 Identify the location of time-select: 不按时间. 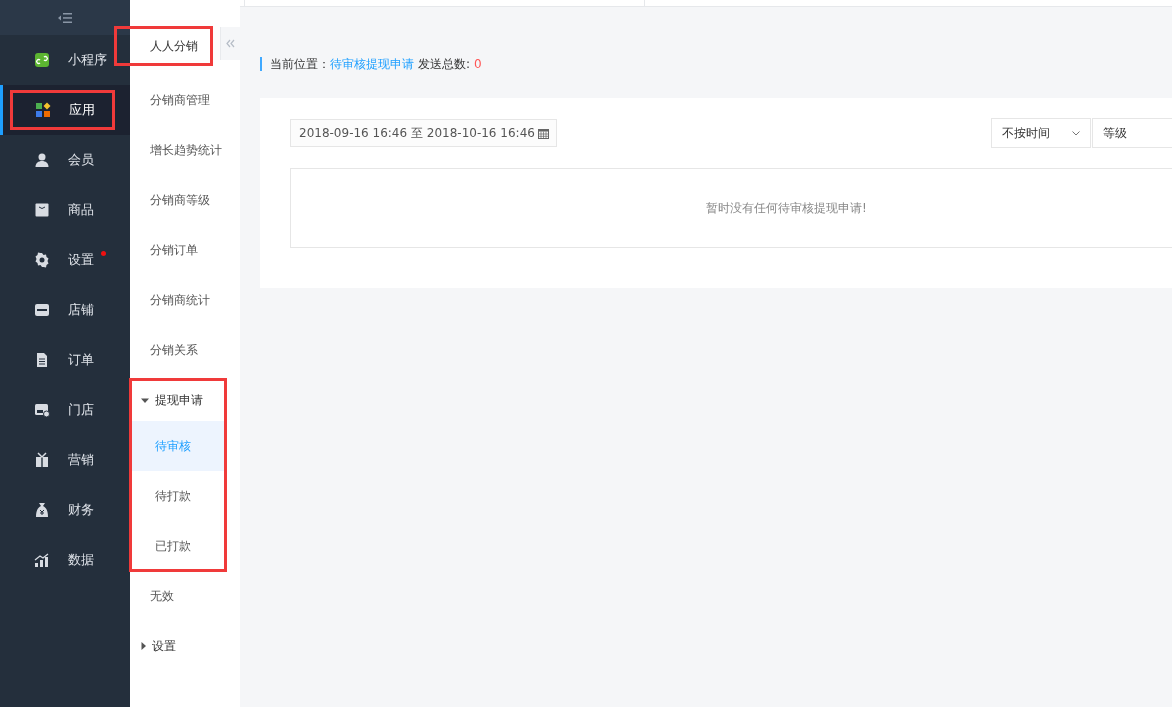
(1041, 133).